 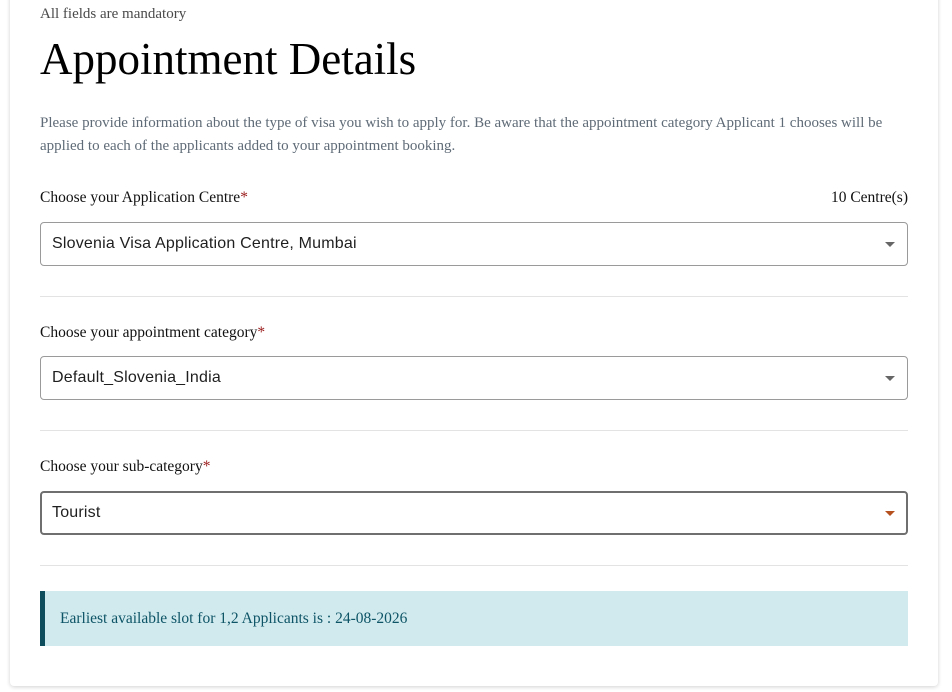 I want to click on application-centre-value: Slovenia Visa Application Centre, Mumbai, so click(x=204, y=243).